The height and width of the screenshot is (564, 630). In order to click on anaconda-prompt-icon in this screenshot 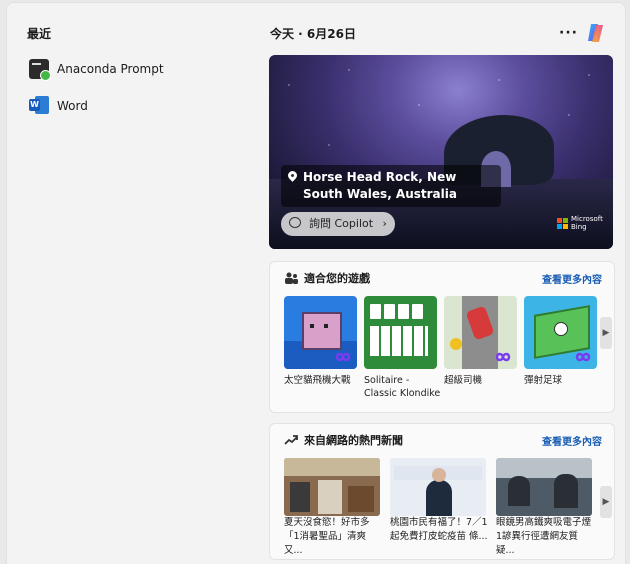, I will do `click(40, 70)`.